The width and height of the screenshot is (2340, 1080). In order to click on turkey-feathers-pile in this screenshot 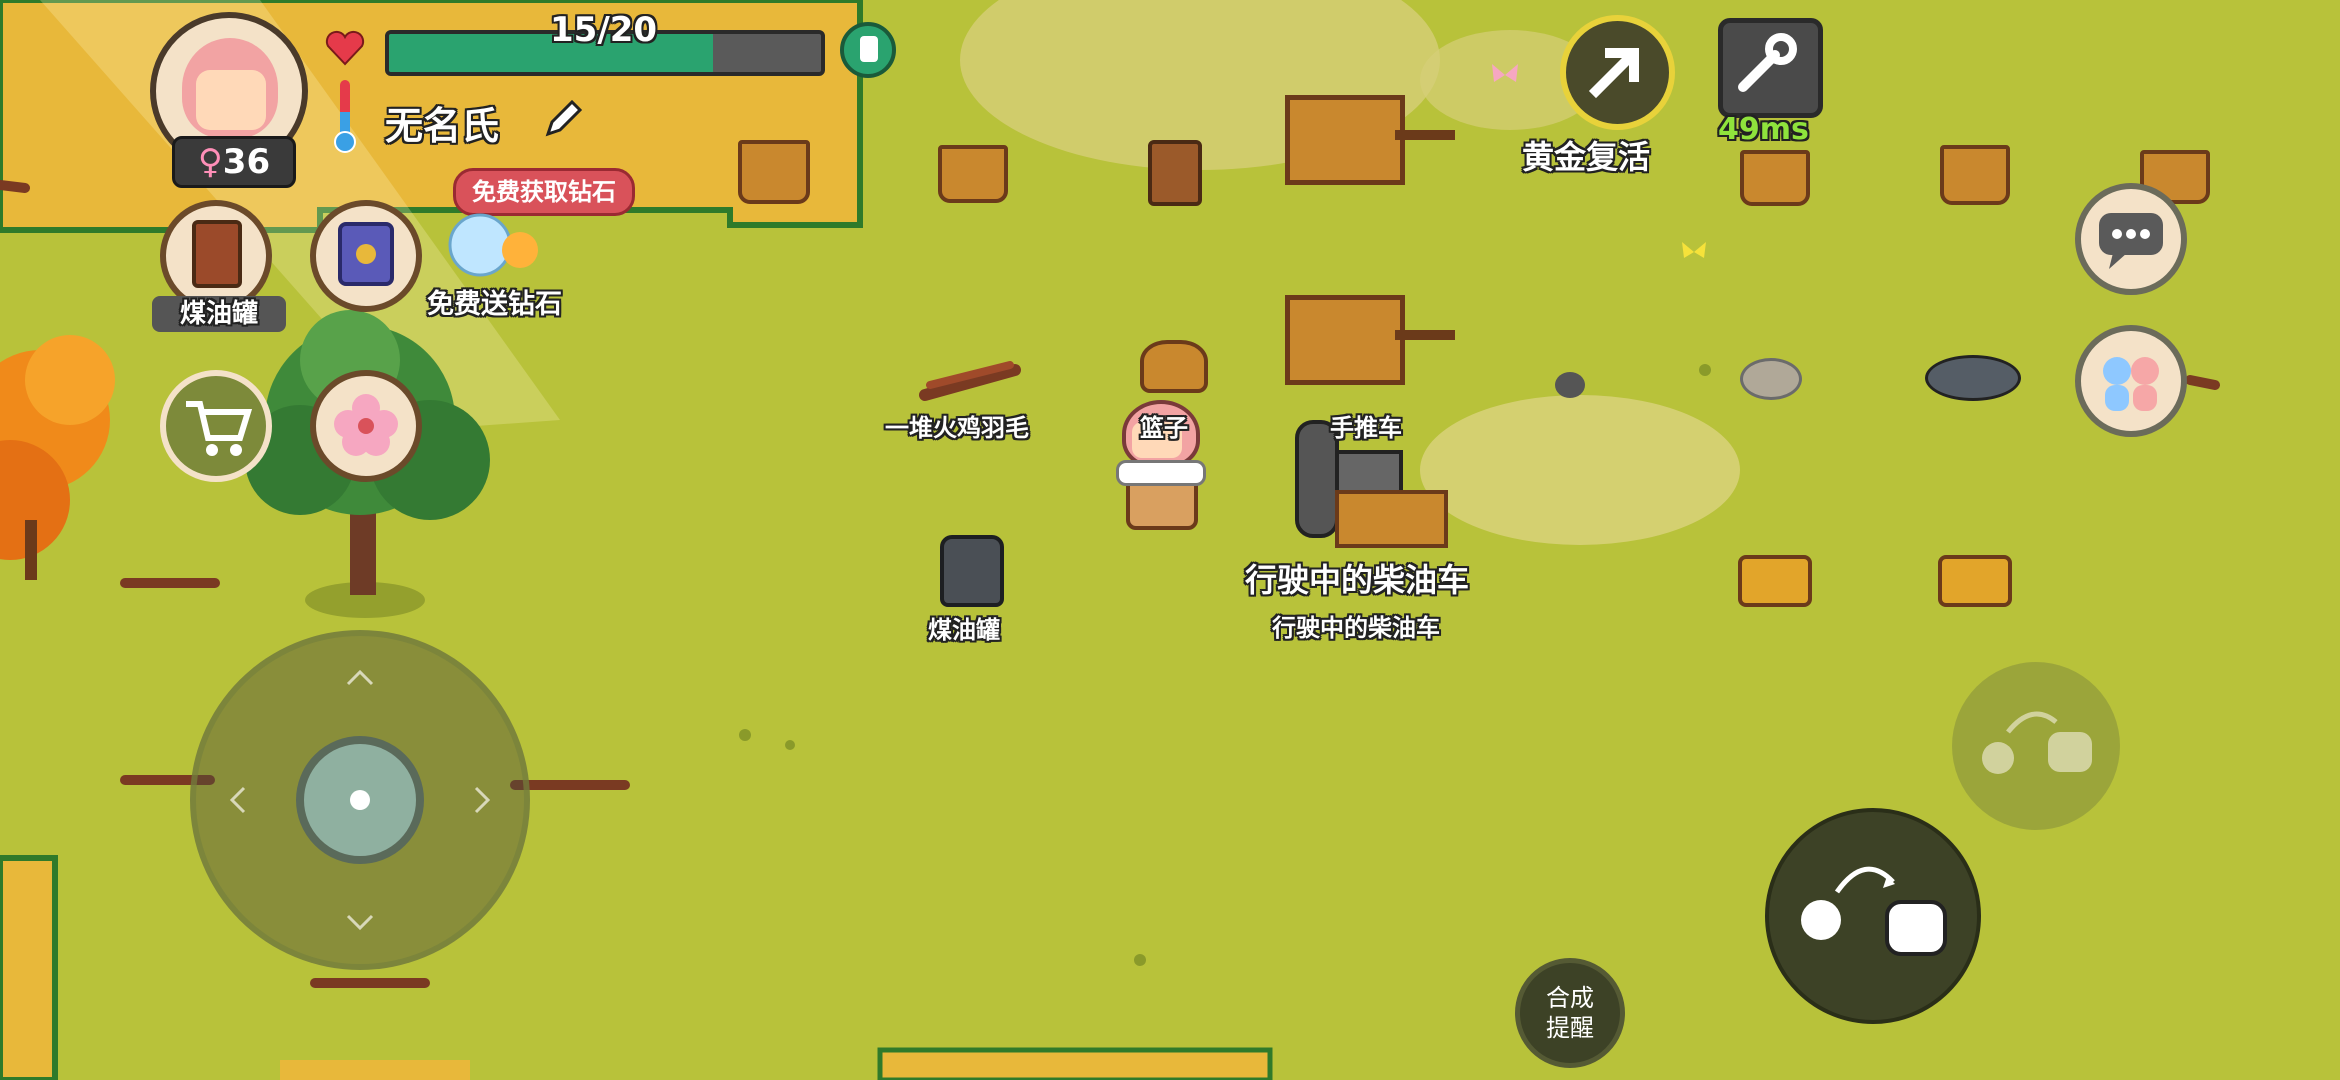, I will do `click(970, 381)`.